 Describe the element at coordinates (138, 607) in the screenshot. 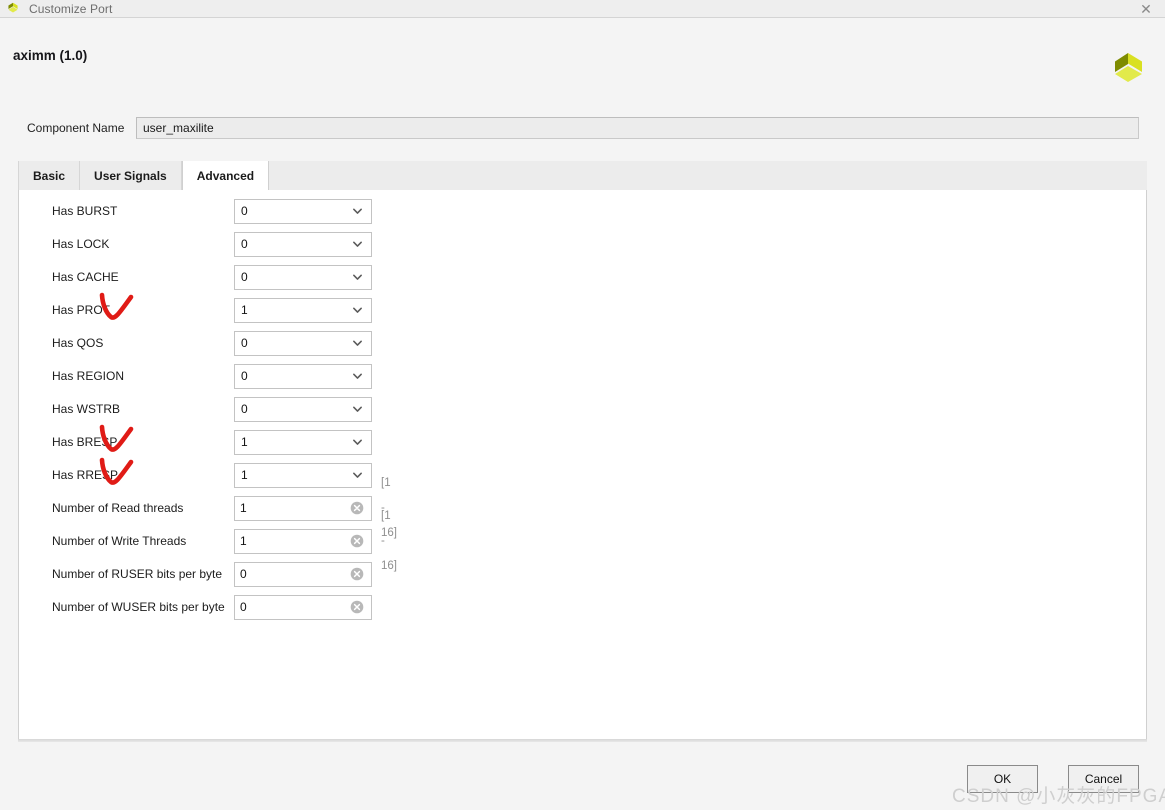

I see `form-row-label: Number of WUSER bits per byte` at that location.